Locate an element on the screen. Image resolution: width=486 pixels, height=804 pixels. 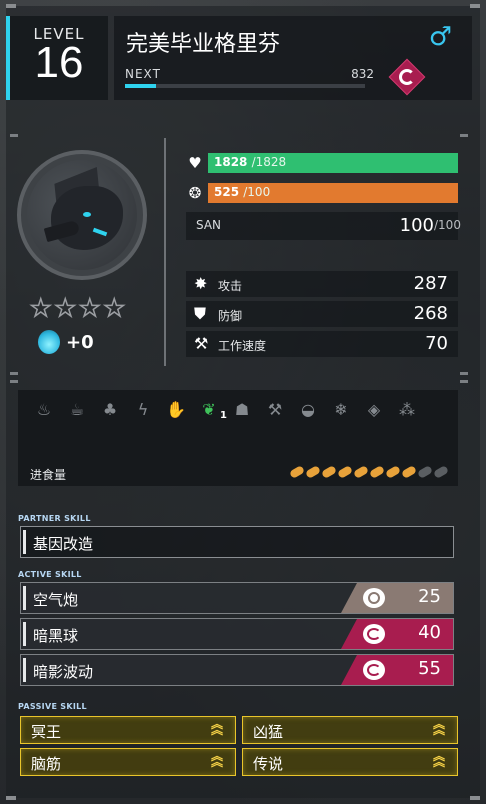
lumbering-icon: ☗ is located at coordinates (242, 410).